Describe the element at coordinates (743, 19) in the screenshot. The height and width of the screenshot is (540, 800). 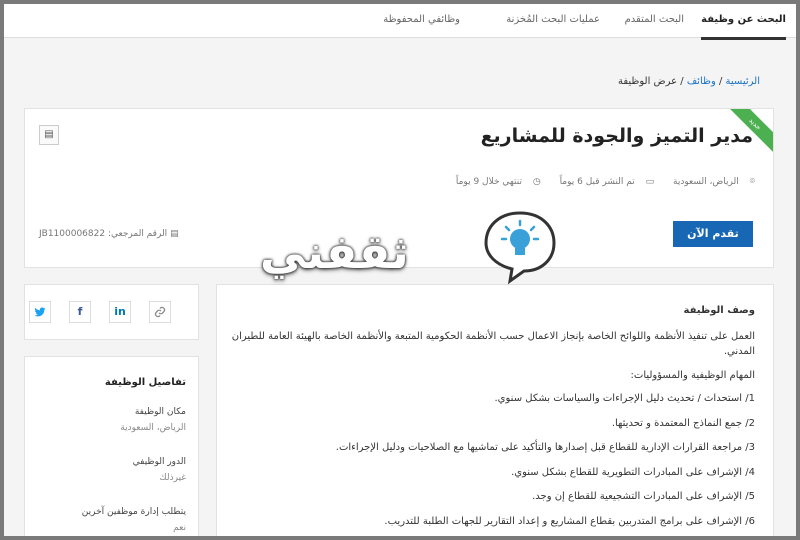
I see `tab-job-search: البحث عن وظيفة` at that location.